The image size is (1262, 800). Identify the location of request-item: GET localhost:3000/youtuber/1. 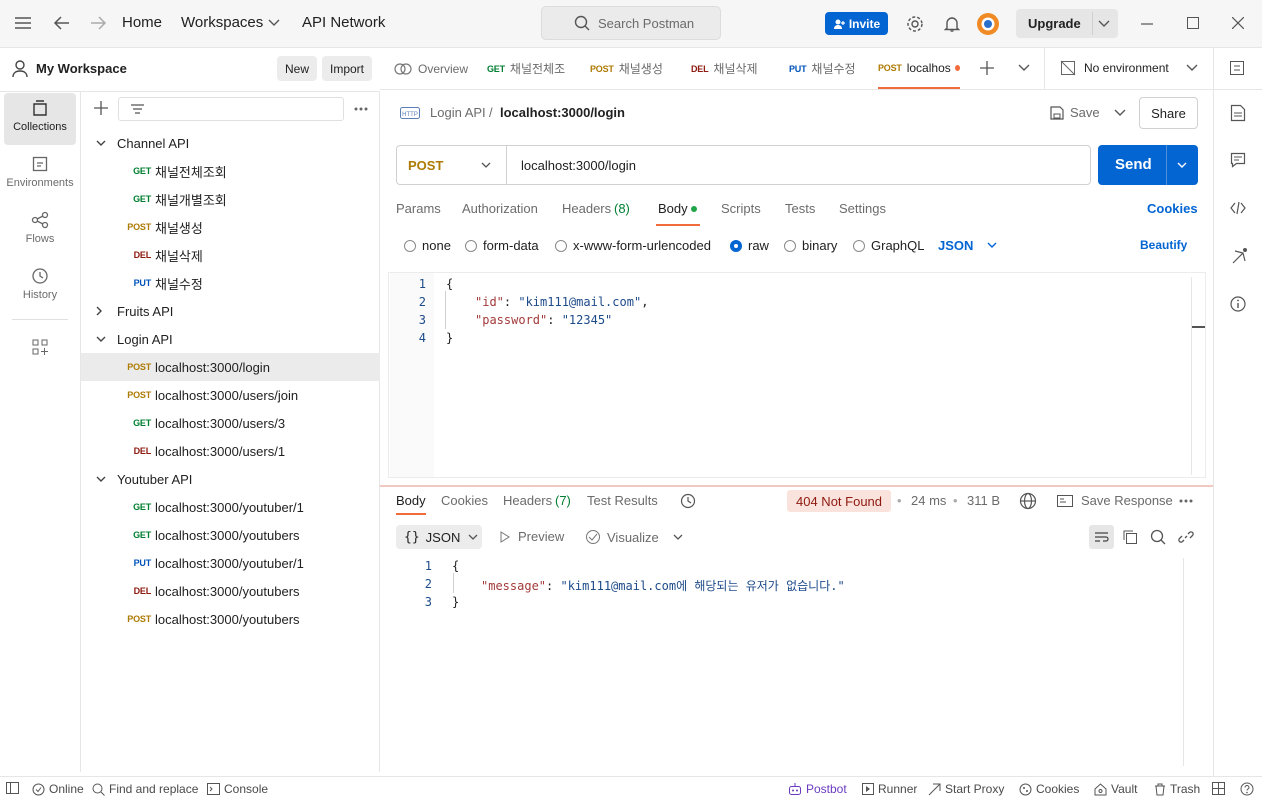
(230, 507).